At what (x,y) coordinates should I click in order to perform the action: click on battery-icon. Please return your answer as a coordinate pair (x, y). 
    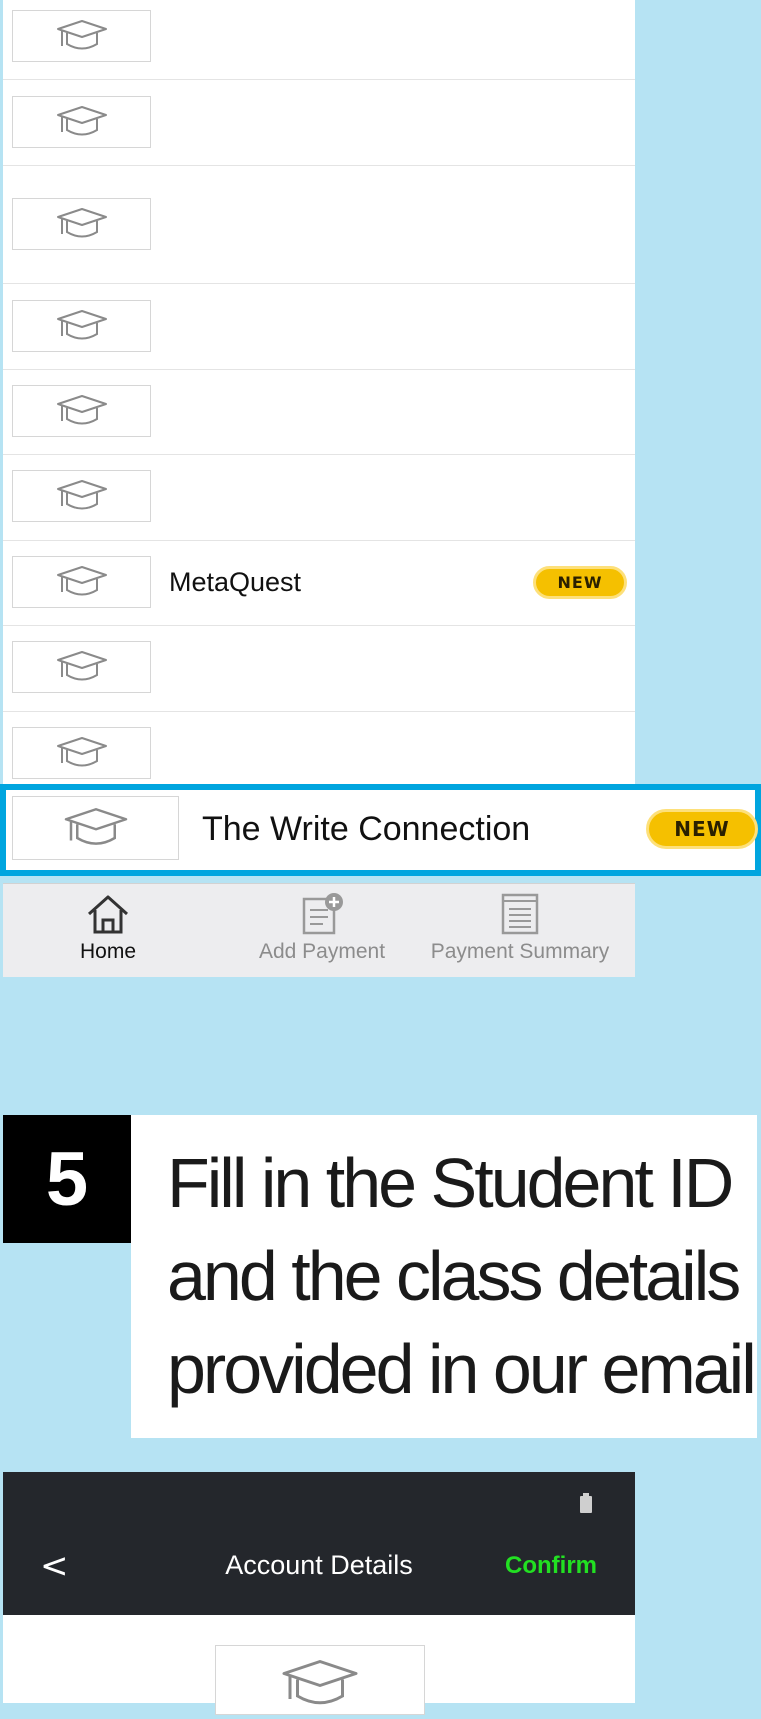
    Looking at the image, I should click on (586, 1505).